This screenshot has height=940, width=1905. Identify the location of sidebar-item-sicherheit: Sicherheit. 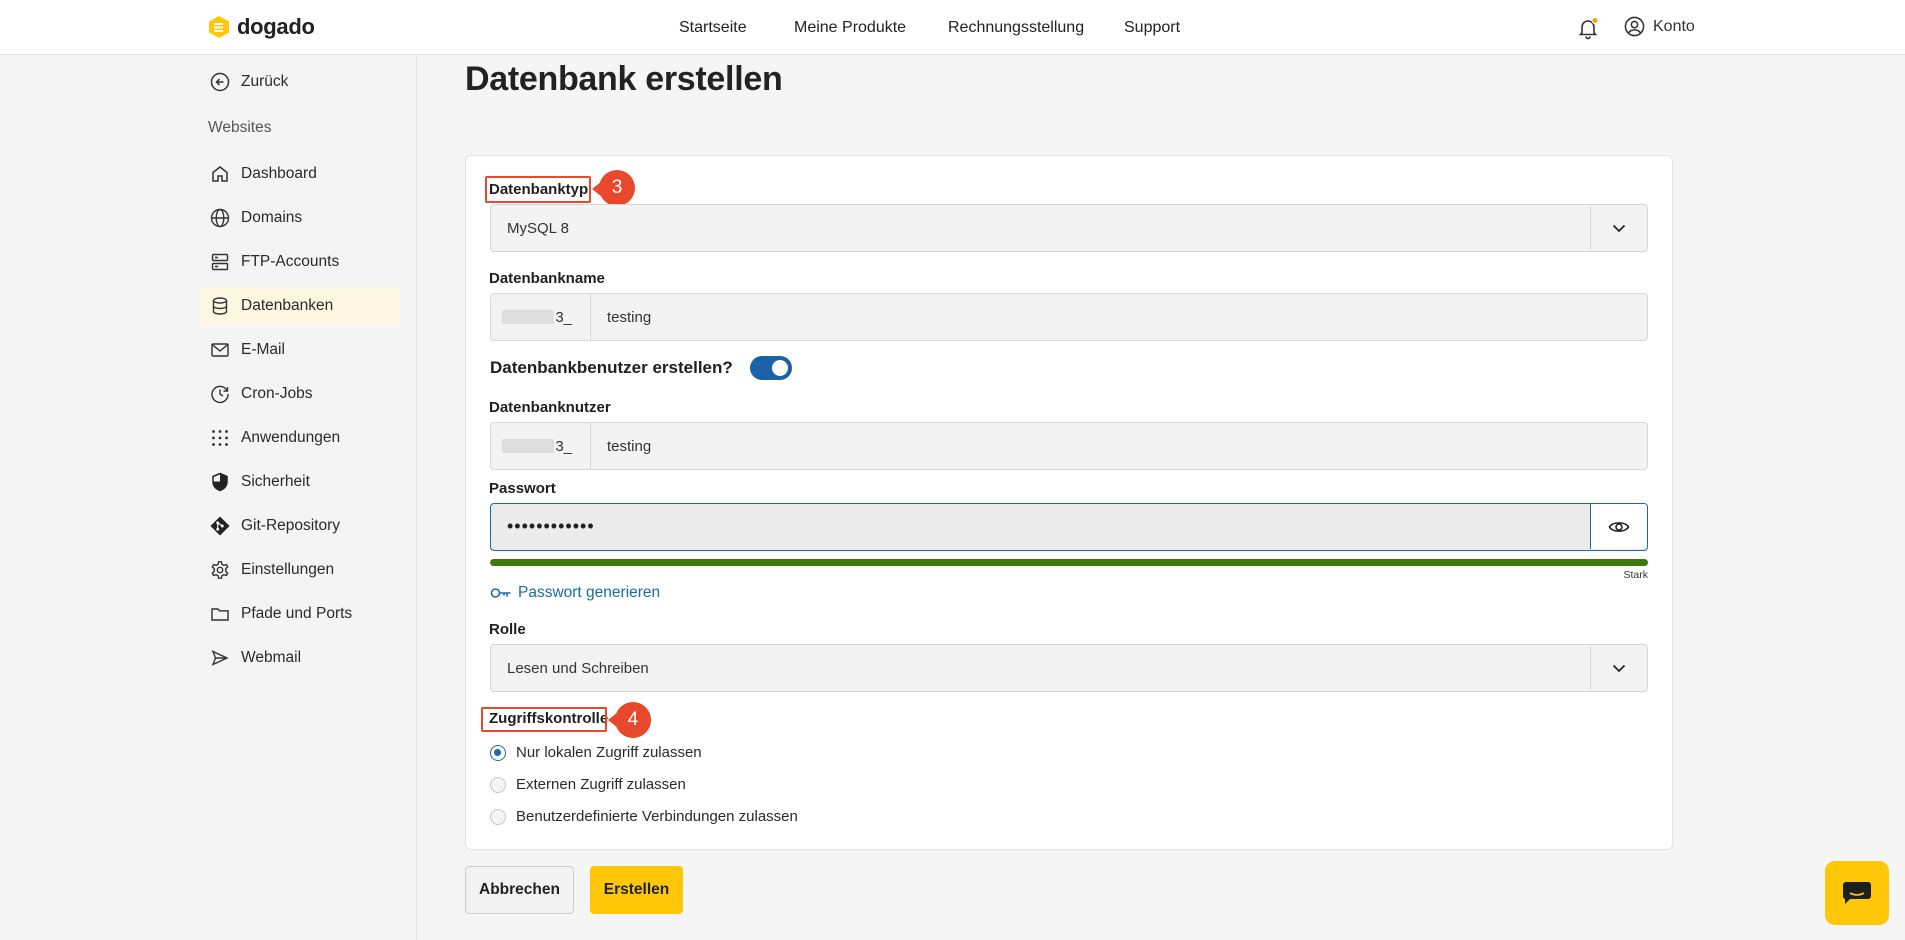
(300, 482).